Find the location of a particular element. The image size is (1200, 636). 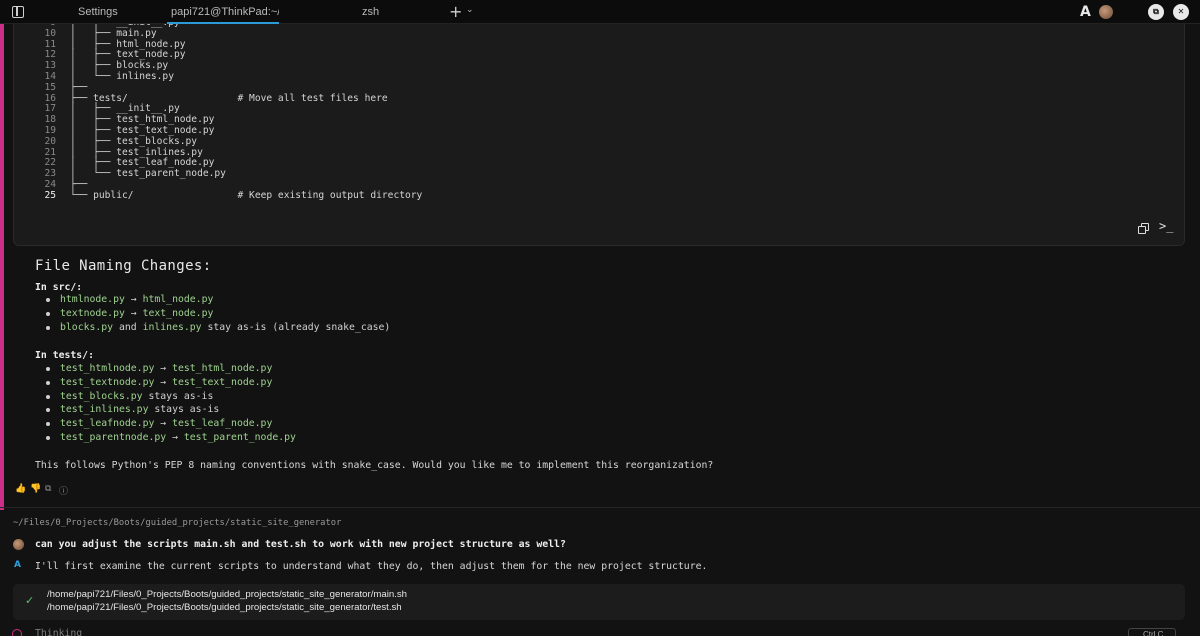

tab-zsh: zsh is located at coordinates (382, 12).